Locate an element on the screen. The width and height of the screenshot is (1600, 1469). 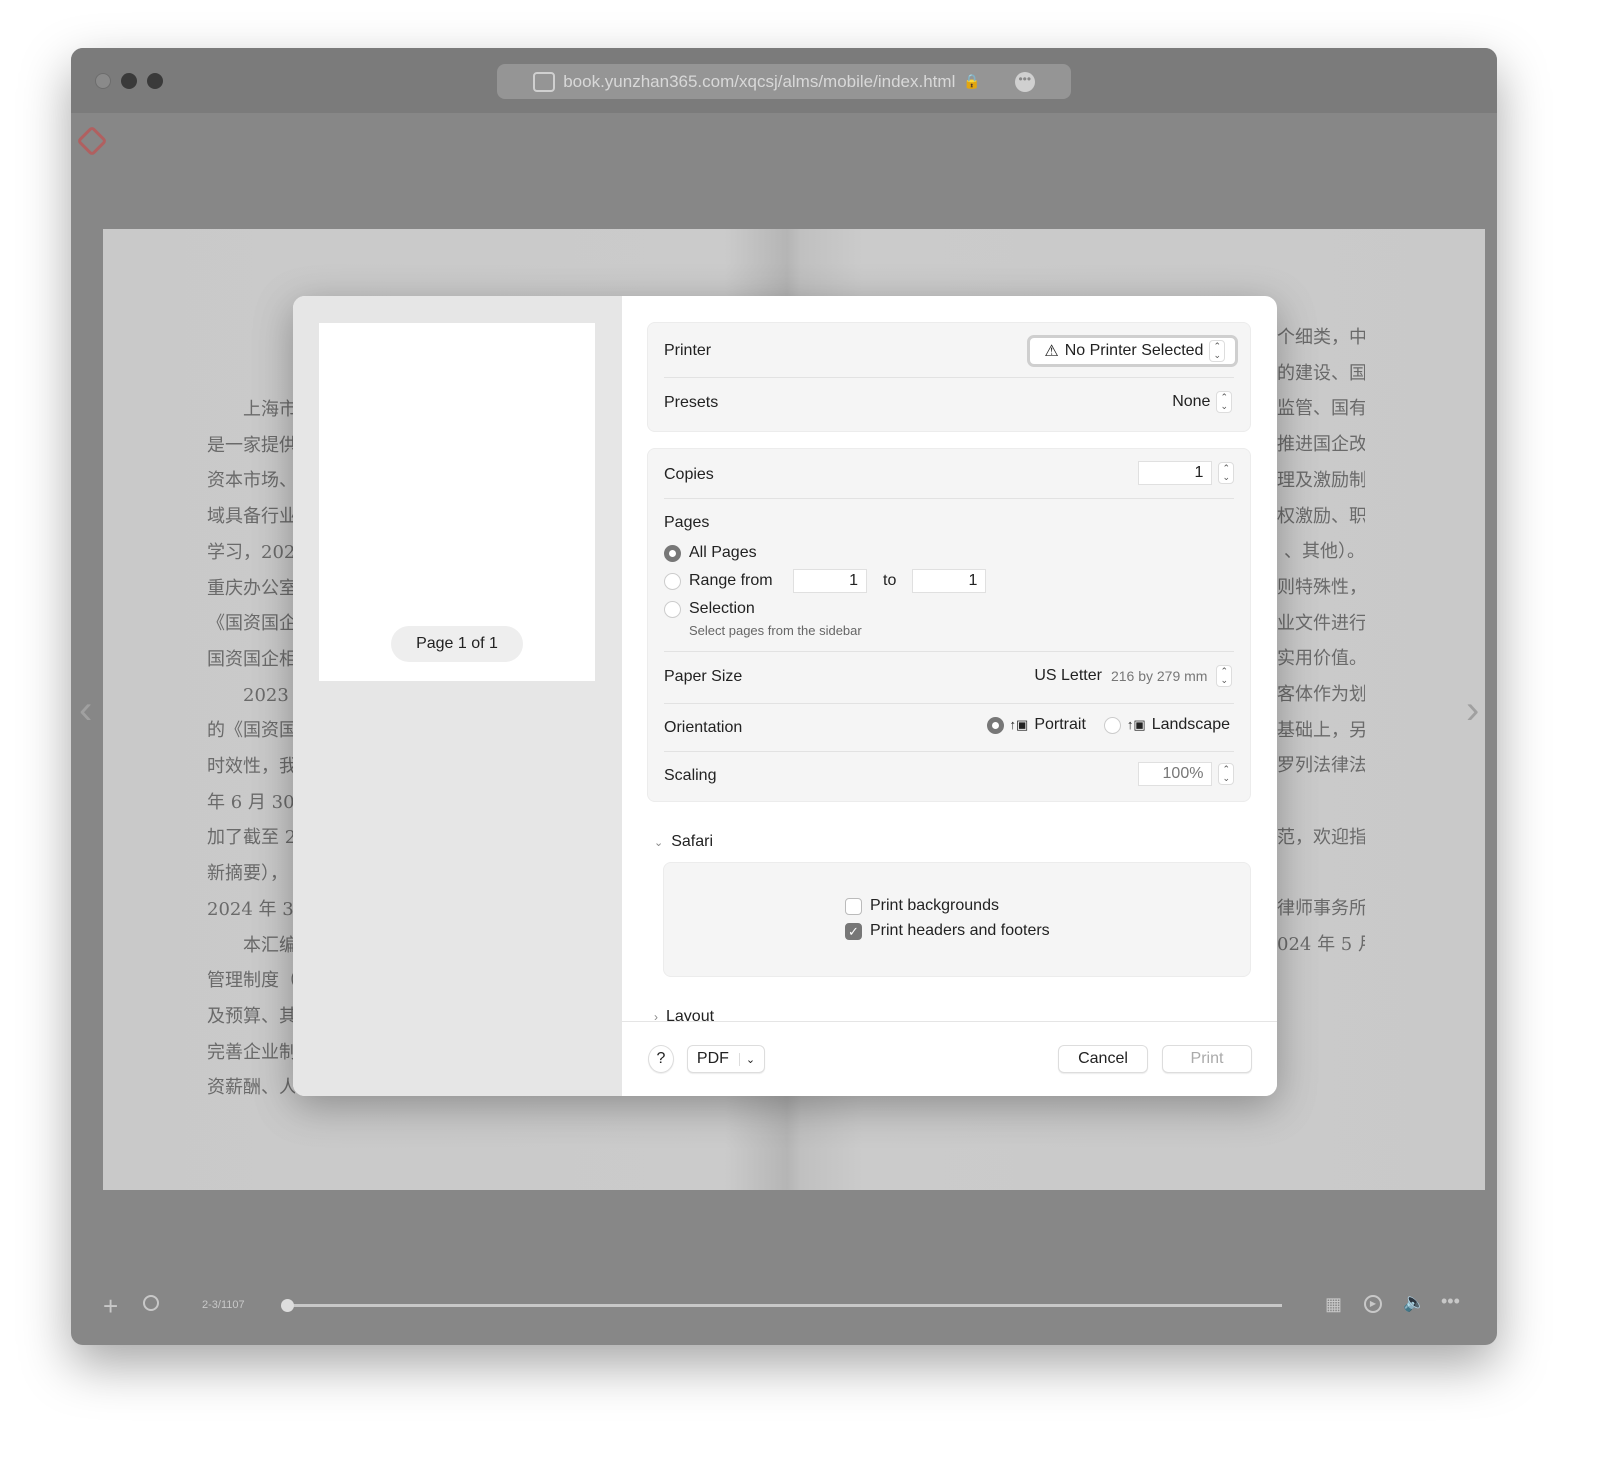
text-line: 监管、国有 is located at coordinates (1321, 409).